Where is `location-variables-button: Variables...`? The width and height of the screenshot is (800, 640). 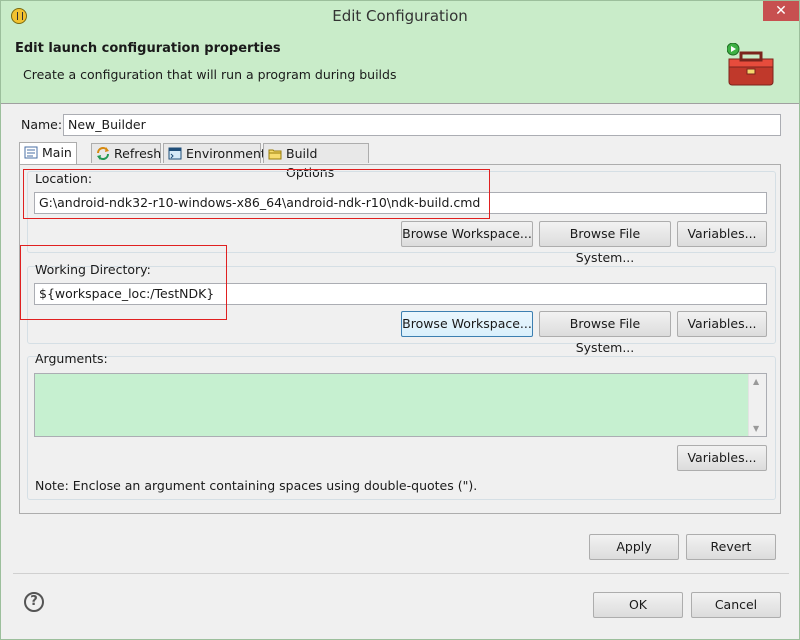 location-variables-button: Variables... is located at coordinates (722, 234).